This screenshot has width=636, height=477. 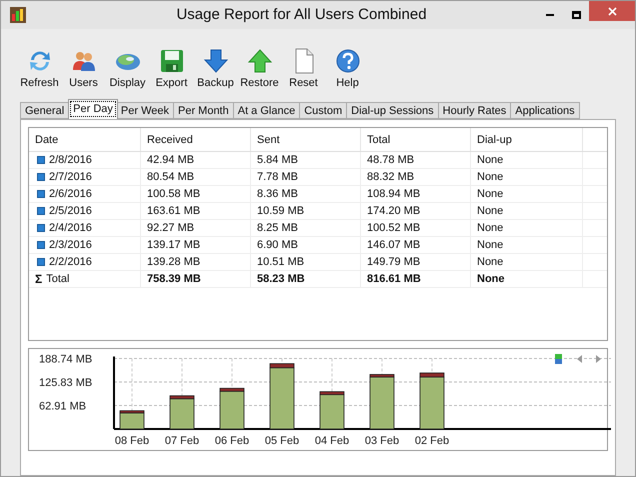 I want to click on table-cell-text: 8.36 MB, so click(x=277, y=194).